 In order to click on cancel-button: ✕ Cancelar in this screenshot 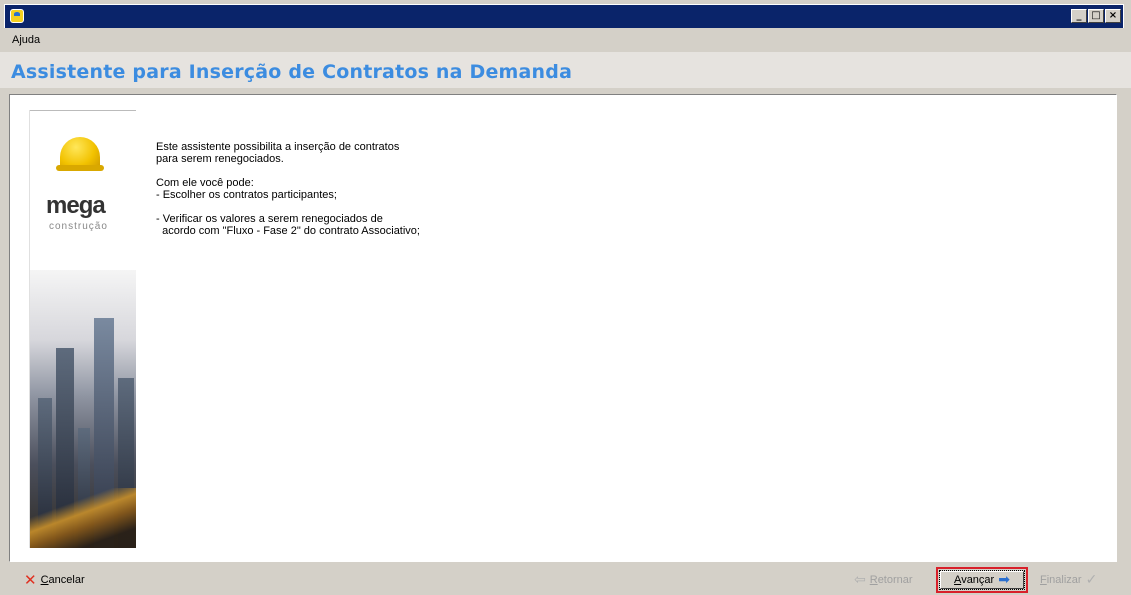, I will do `click(54, 580)`.